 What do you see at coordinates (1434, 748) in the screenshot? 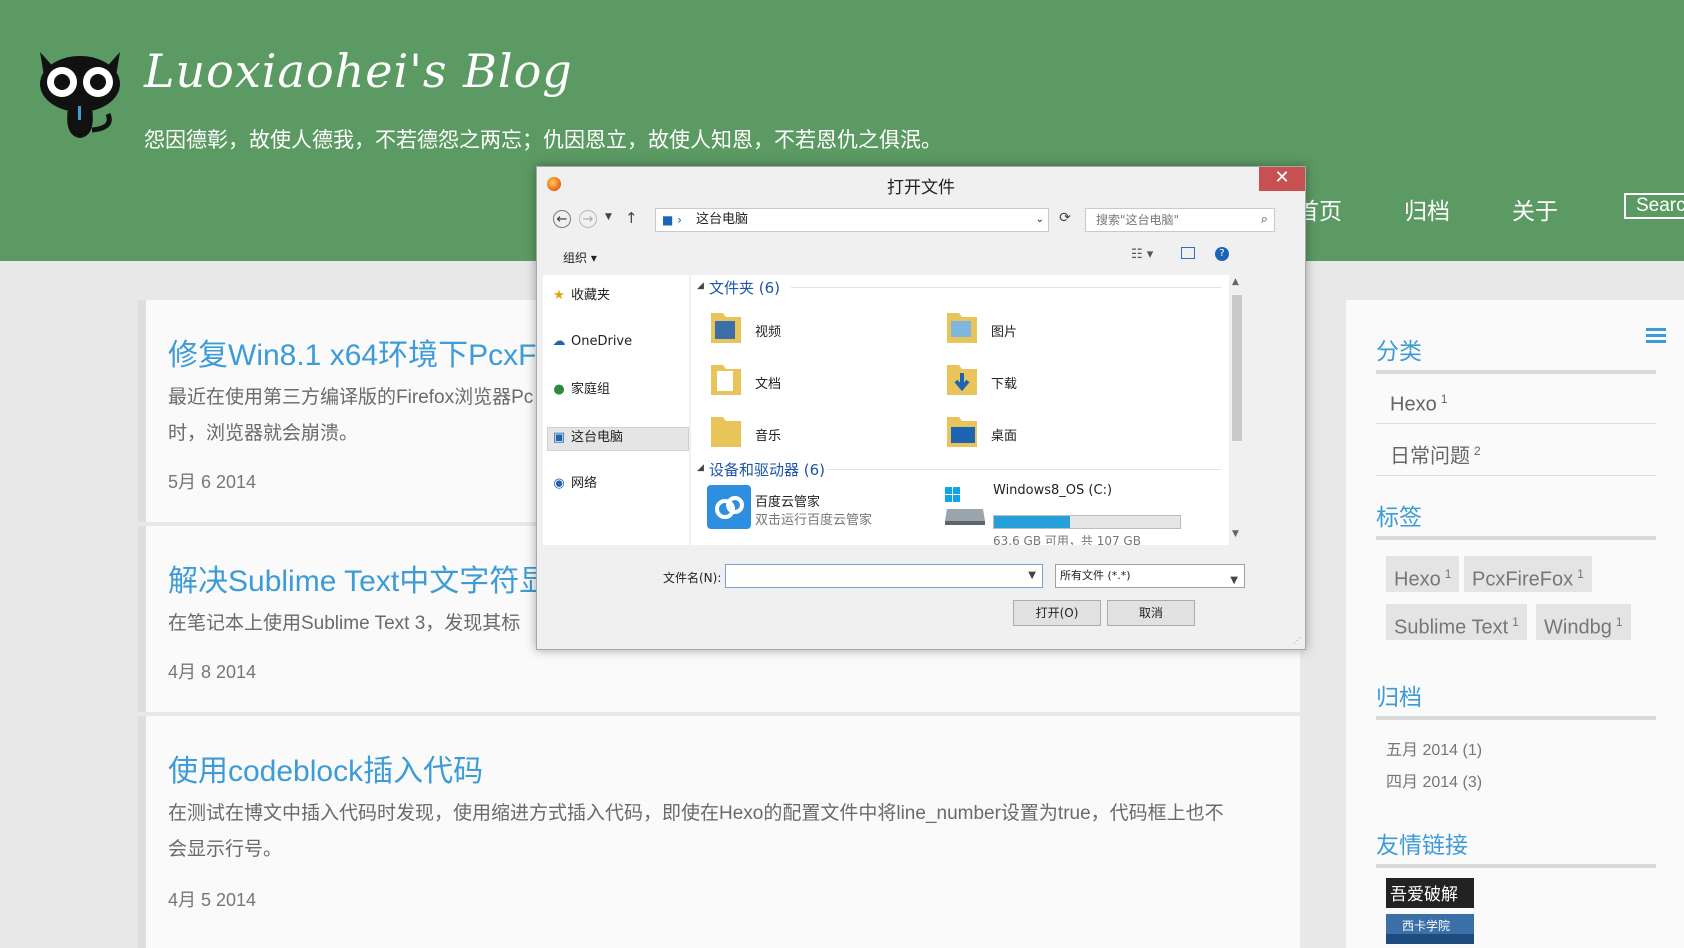
I see `archive-link: 五月 2014 (1)` at bounding box center [1434, 748].